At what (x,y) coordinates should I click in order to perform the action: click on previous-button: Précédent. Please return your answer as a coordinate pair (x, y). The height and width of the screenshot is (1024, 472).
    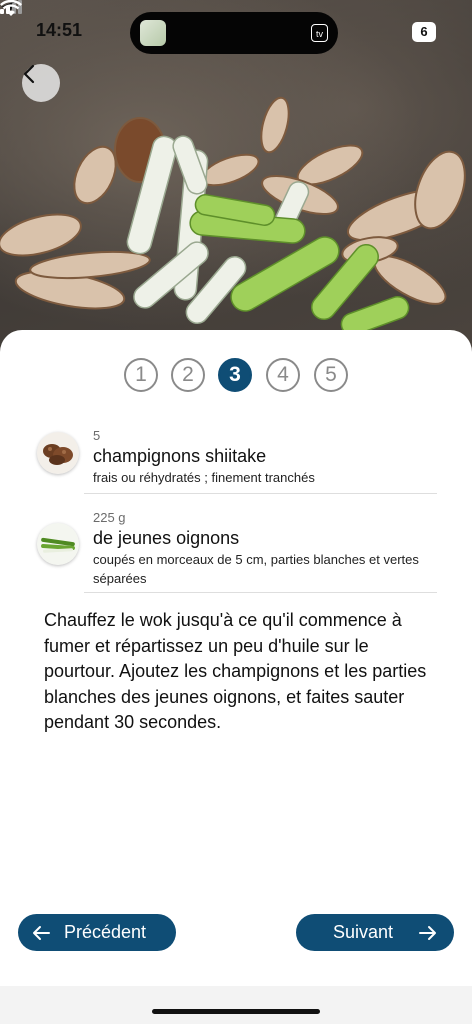
    Looking at the image, I should click on (97, 932).